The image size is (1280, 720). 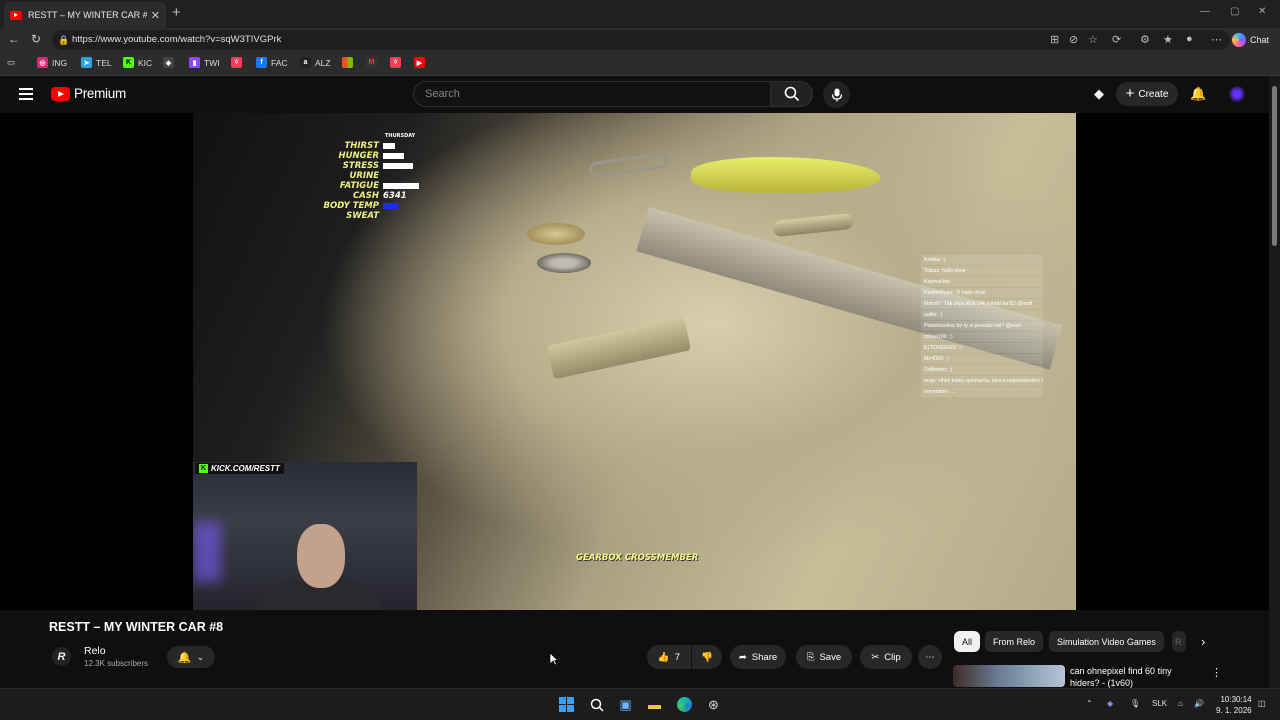 I want to click on scissors-icon: ✂, so click(x=875, y=657).